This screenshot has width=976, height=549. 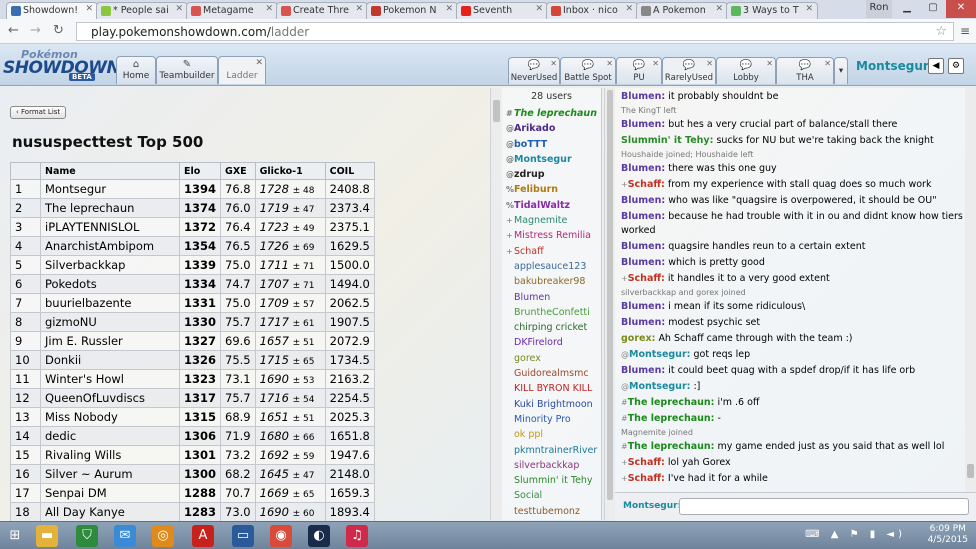 I want to click on room-tab: 💬 PU ✕, so click(x=639, y=70).